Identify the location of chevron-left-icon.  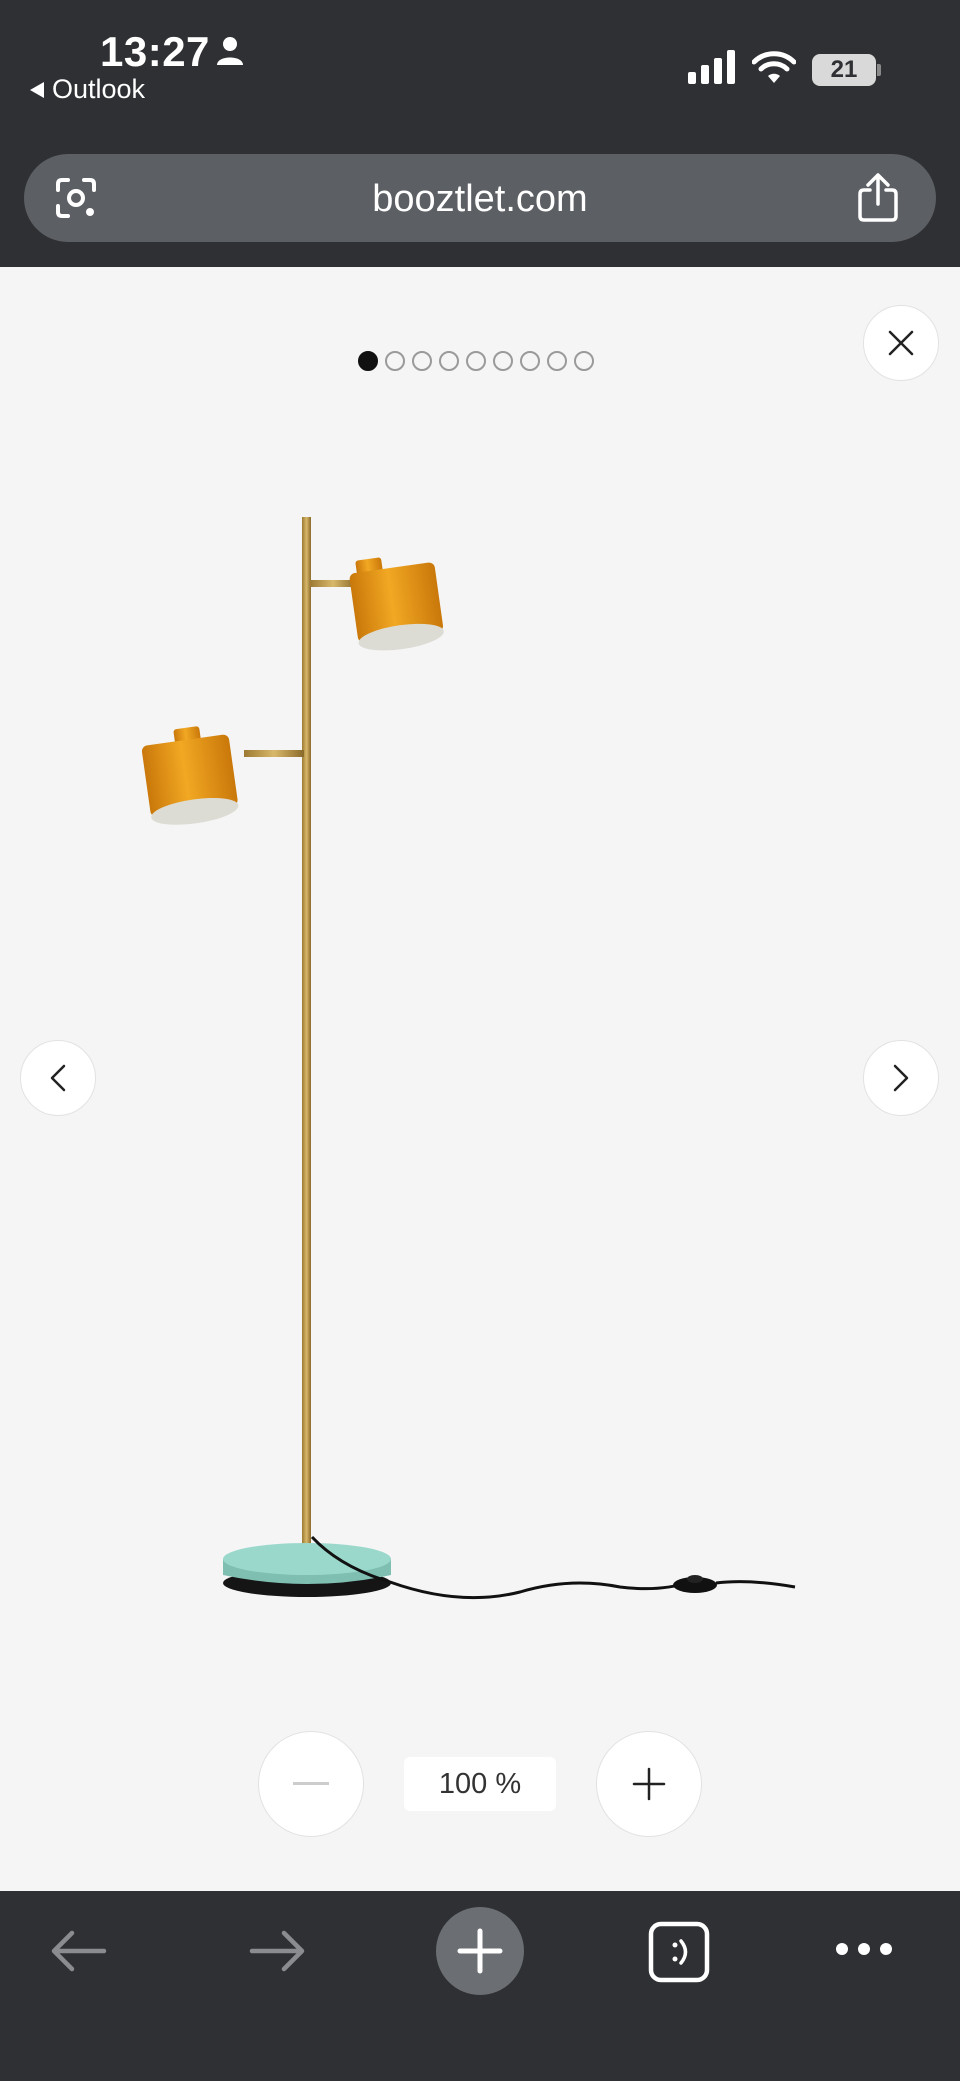
(58, 1078).